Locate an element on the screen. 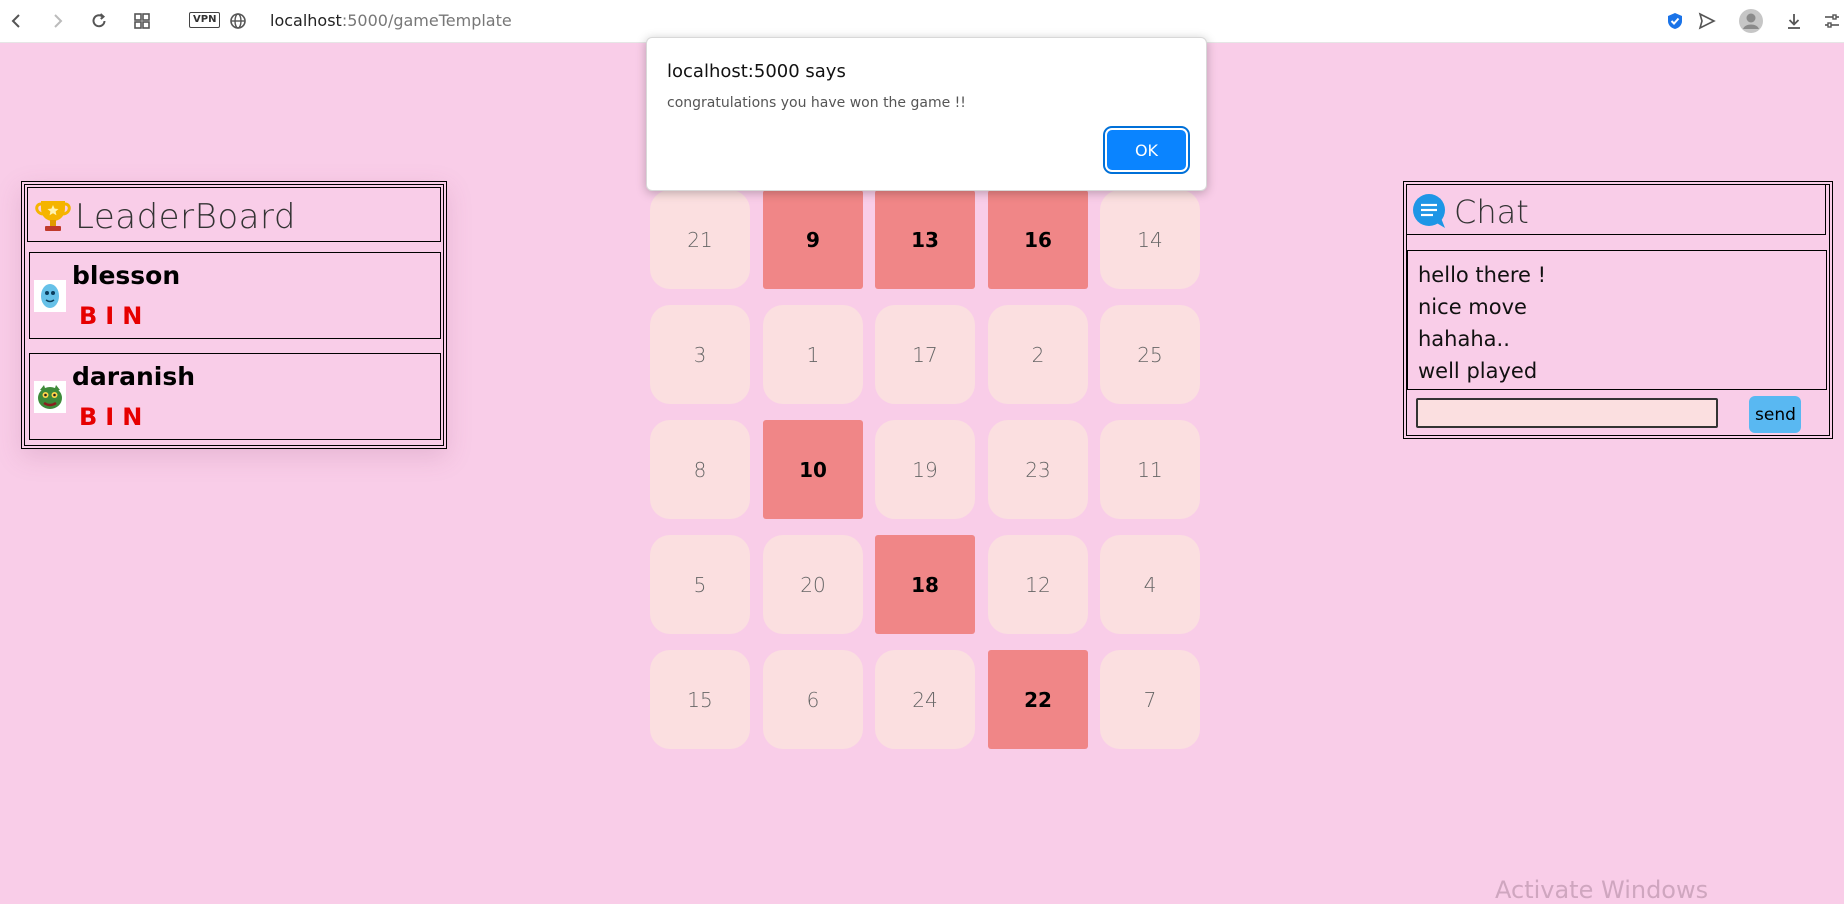  activate-windows-watermark: Activate Windows is located at coordinates (1602, 890).